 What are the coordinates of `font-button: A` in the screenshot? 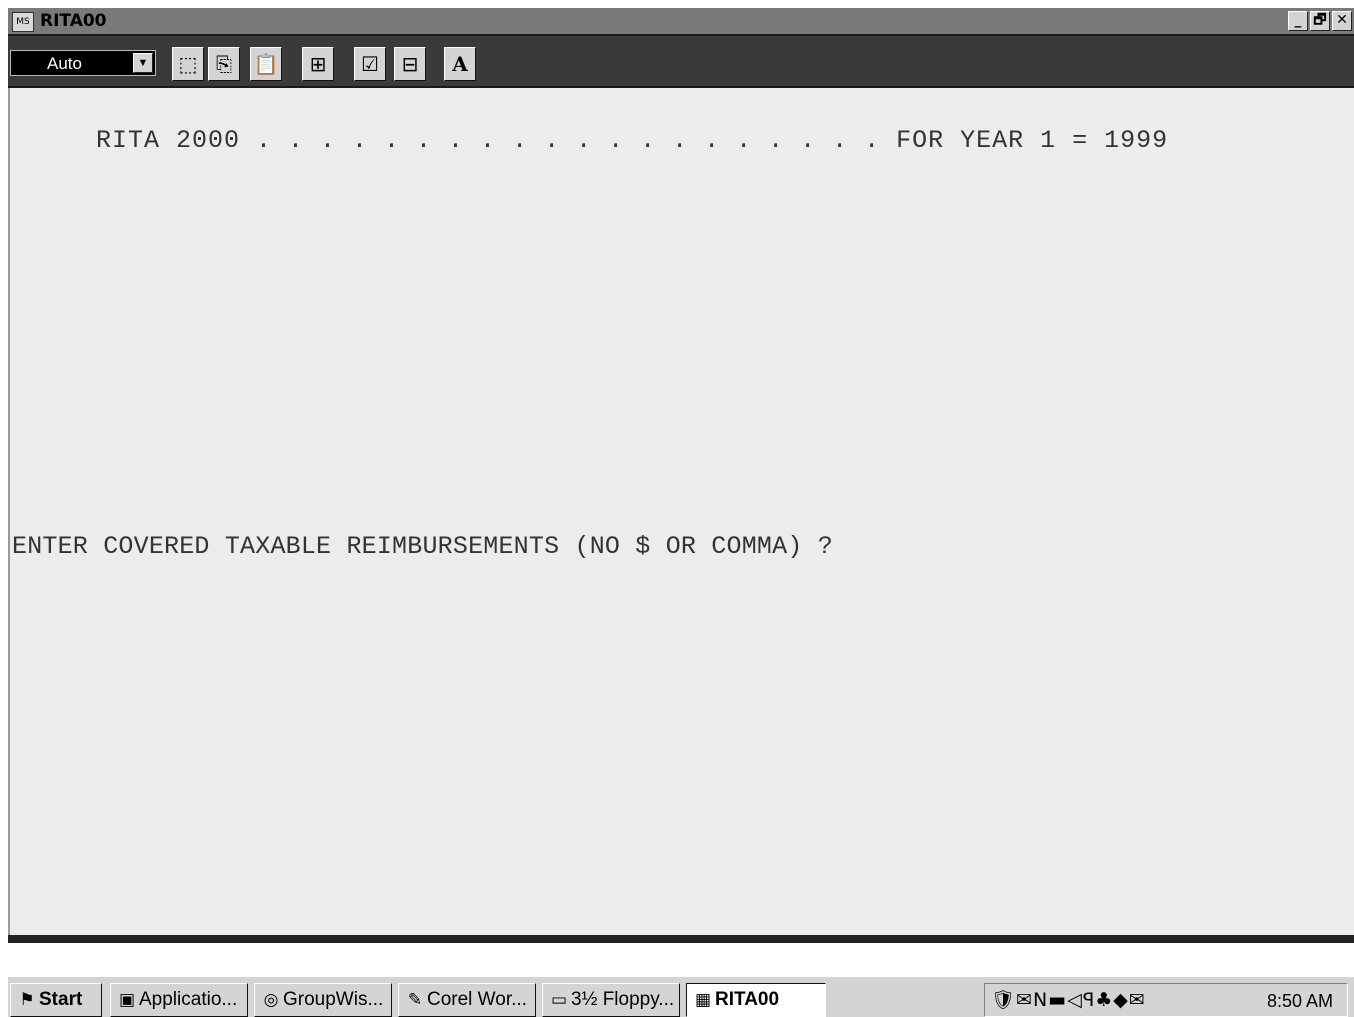 It's located at (460, 64).